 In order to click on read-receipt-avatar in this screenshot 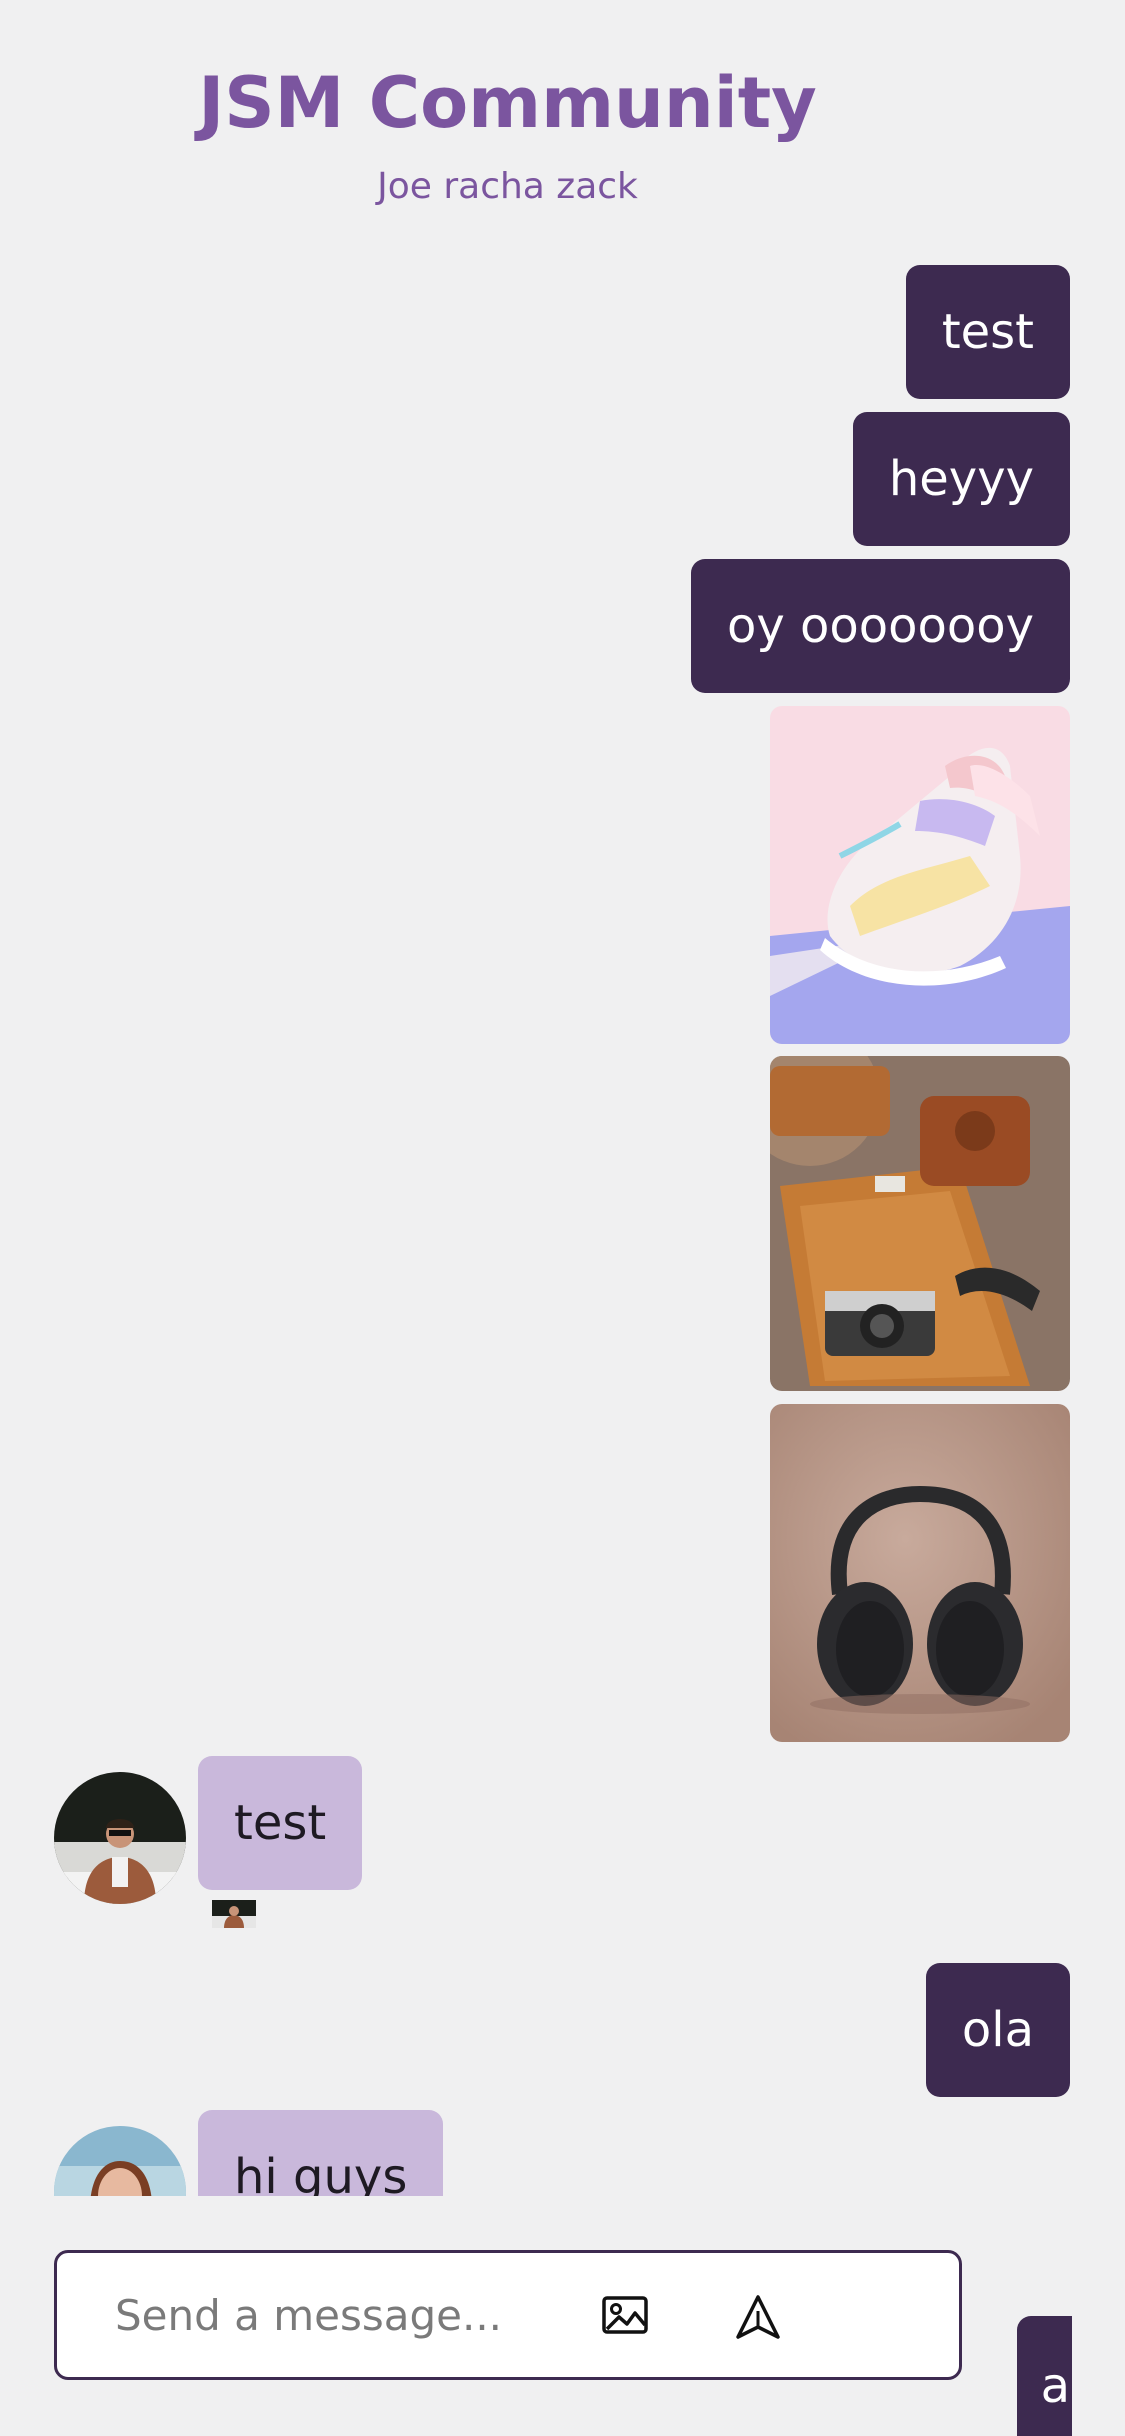, I will do `click(234, 1914)`.